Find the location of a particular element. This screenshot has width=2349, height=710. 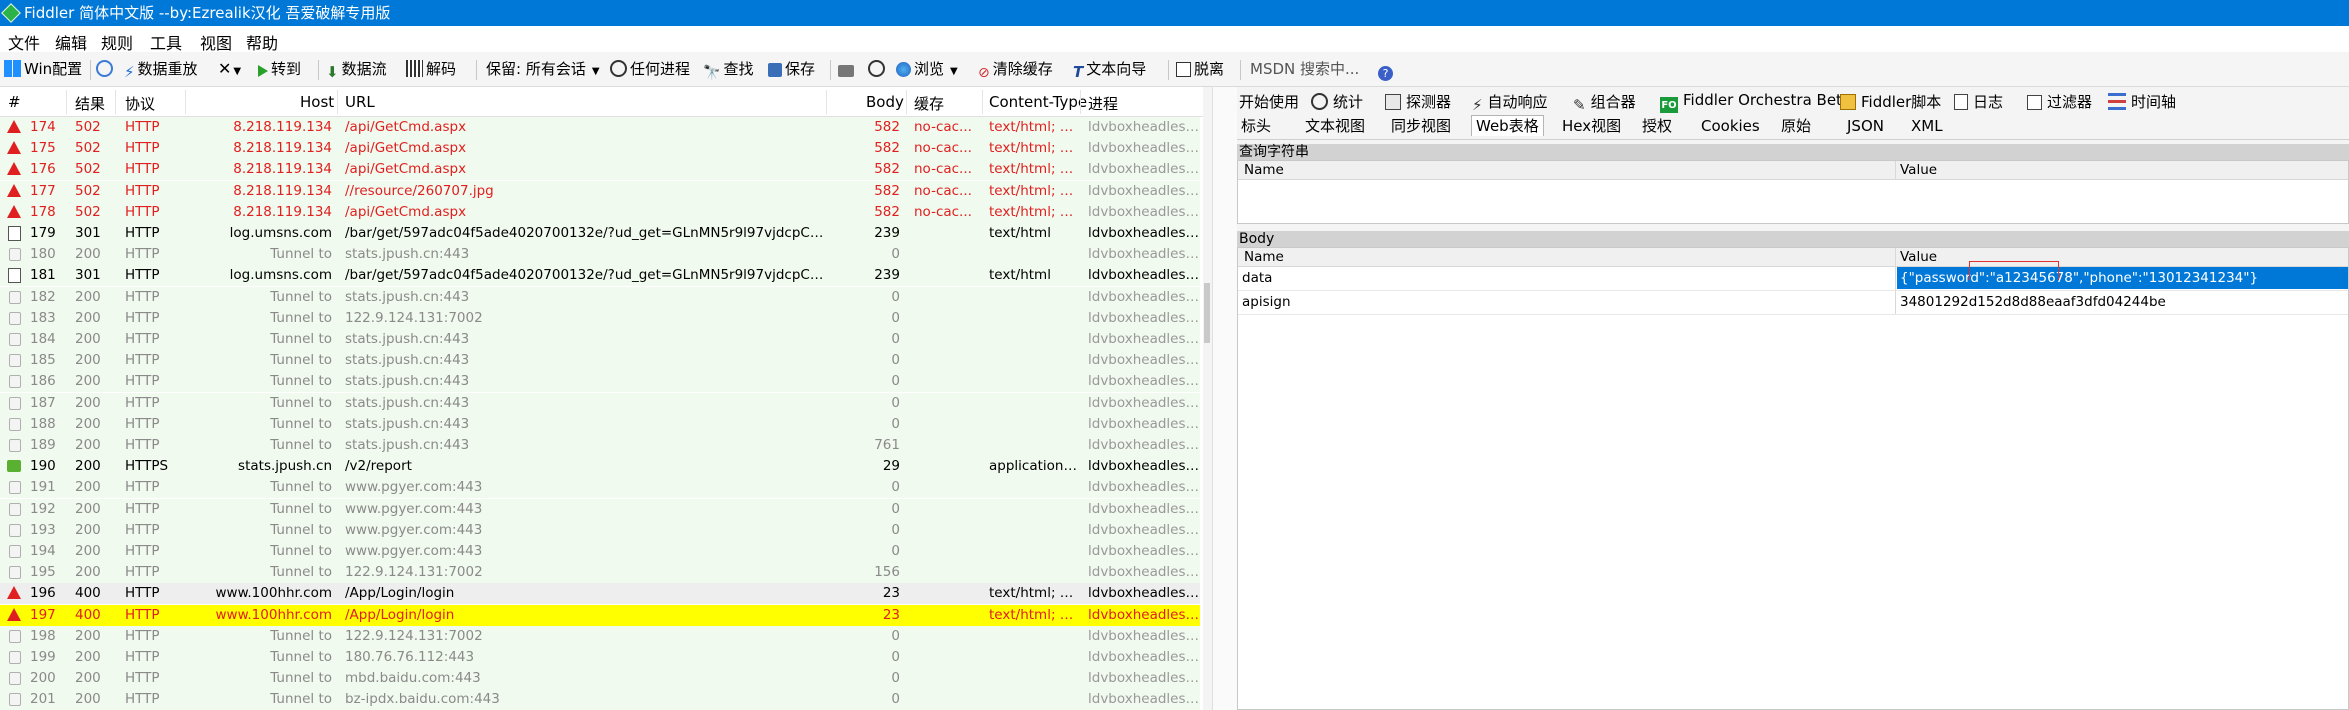

session-list-scrollbar is located at coordinates (1207, 398).